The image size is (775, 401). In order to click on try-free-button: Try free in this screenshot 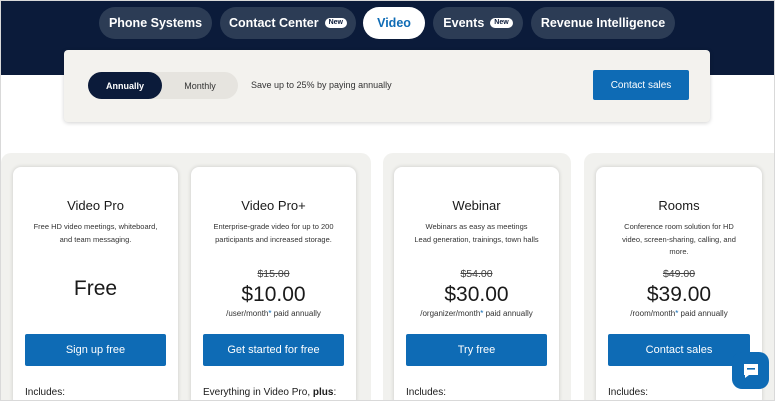, I will do `click(476, 350)`.